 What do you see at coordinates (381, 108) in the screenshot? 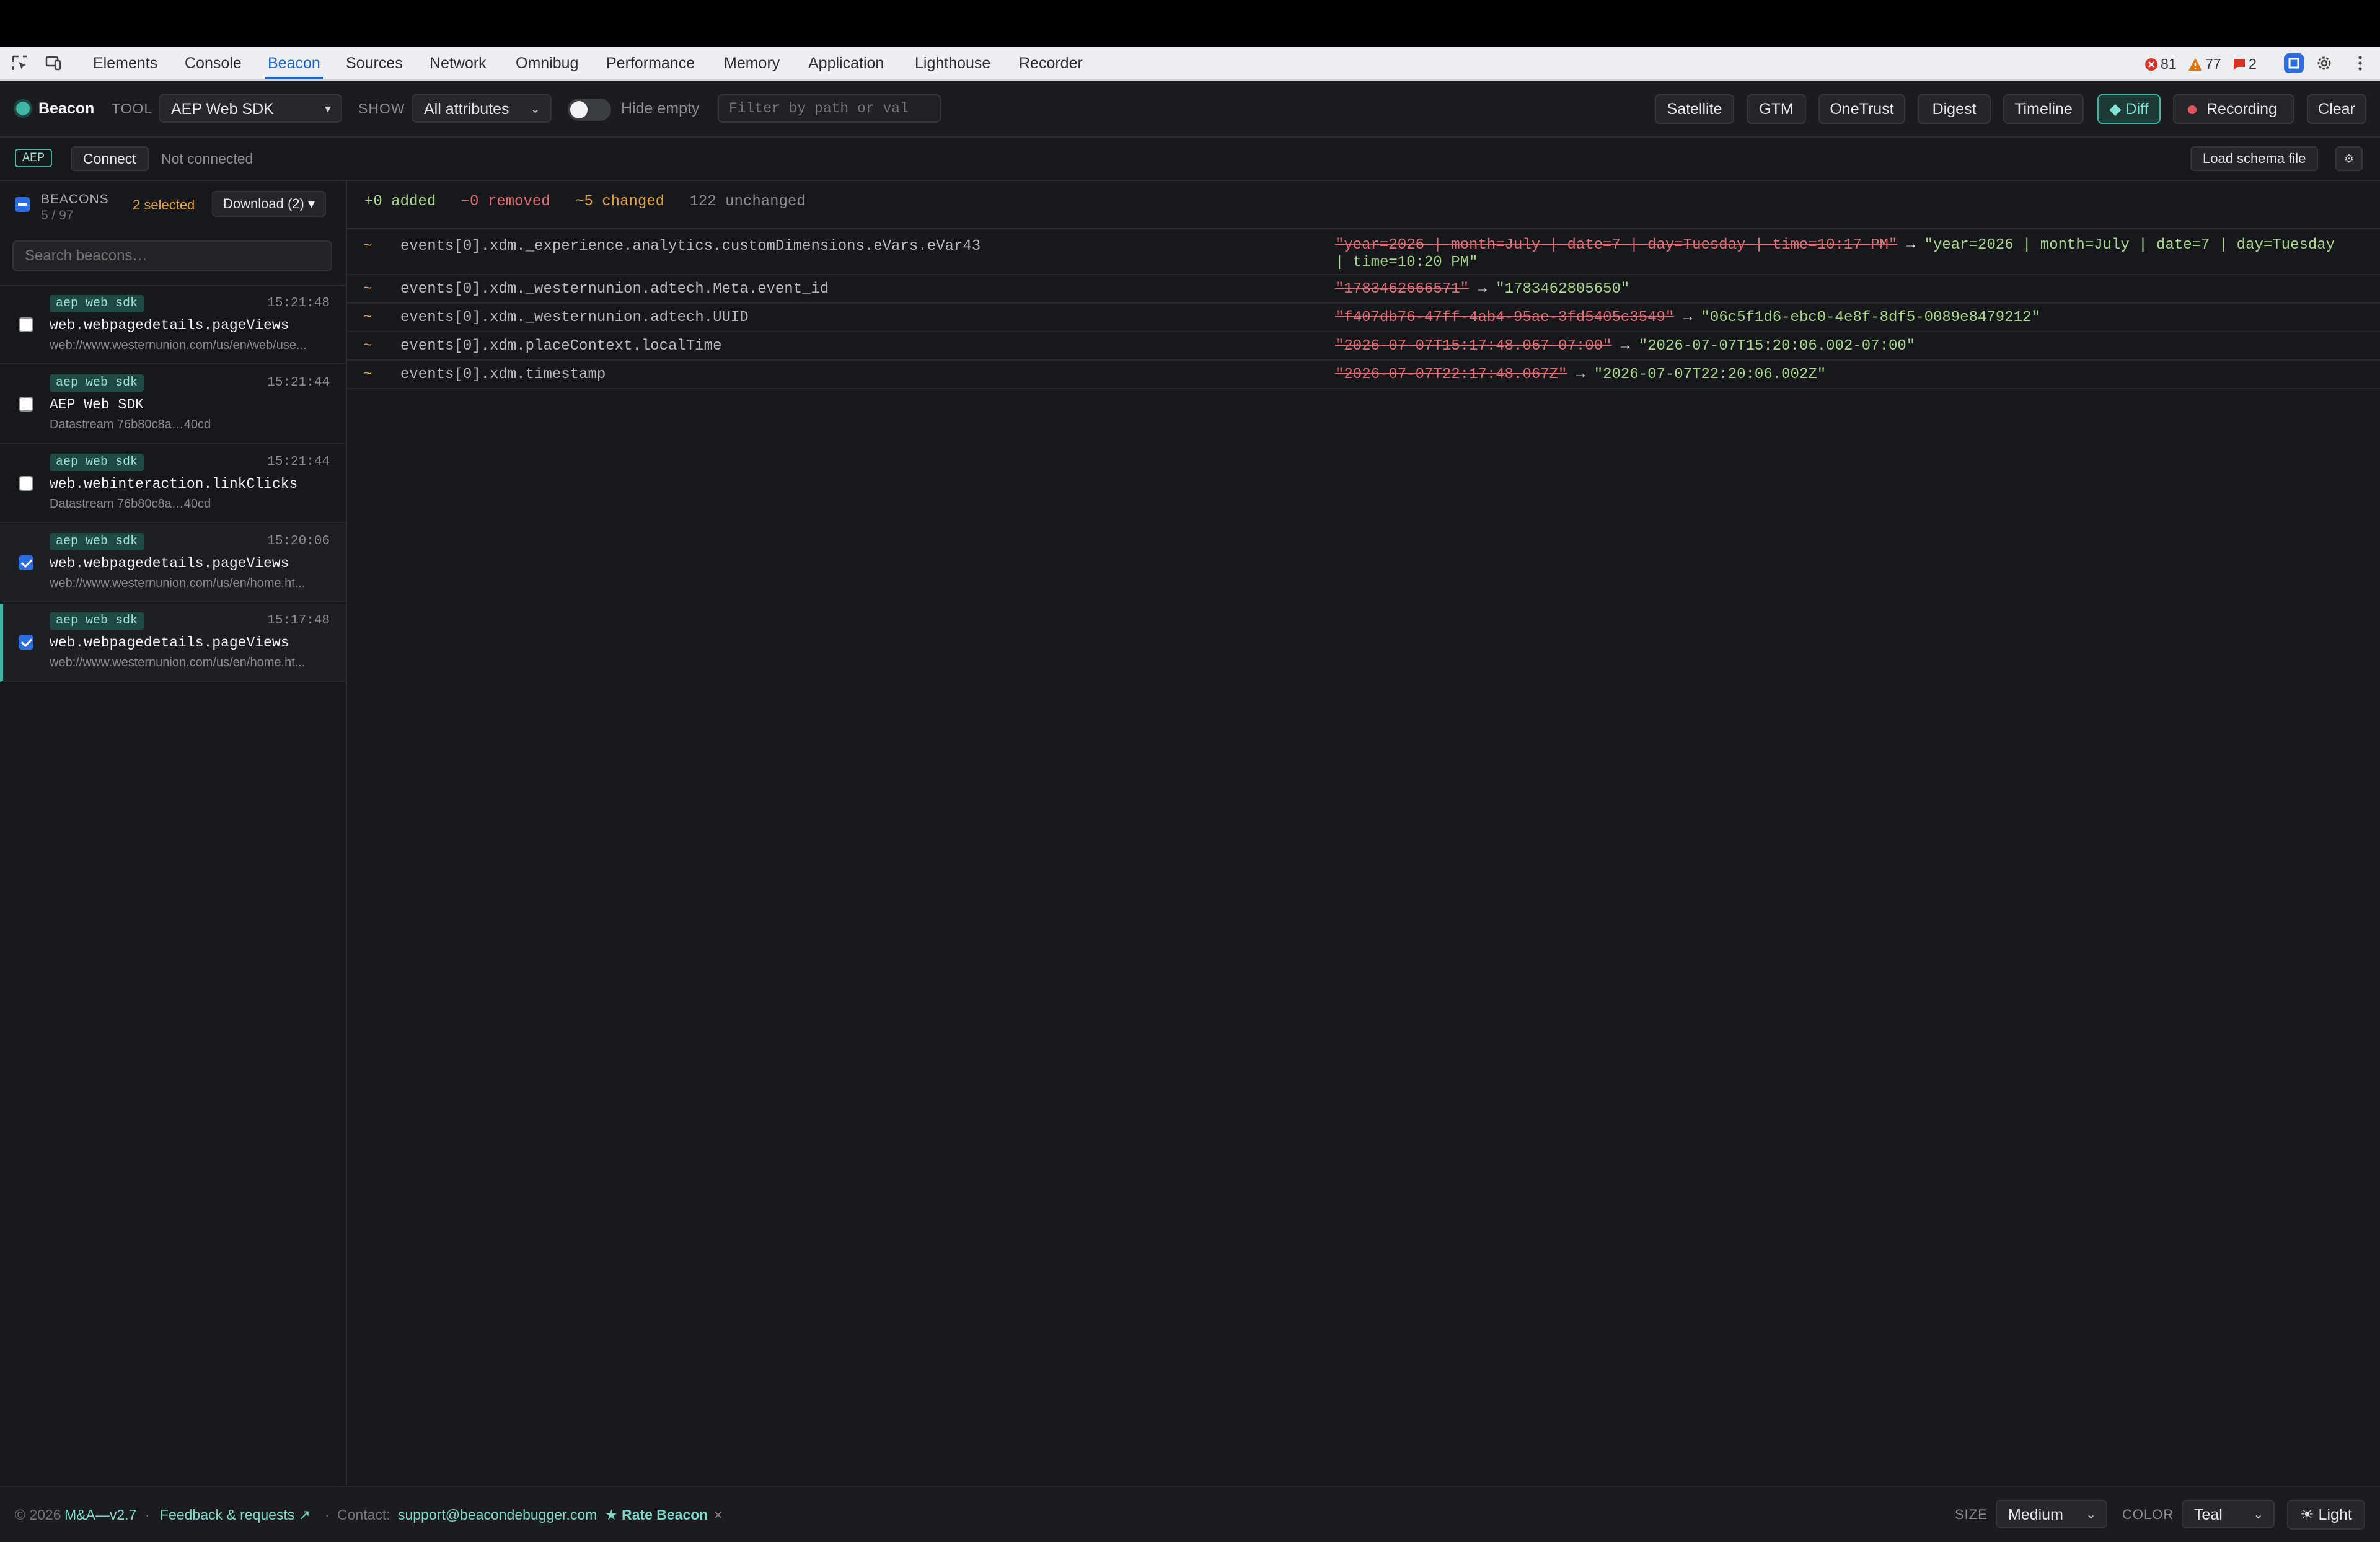
I see `show-label: SHOW` at bounding box center [381, 108].